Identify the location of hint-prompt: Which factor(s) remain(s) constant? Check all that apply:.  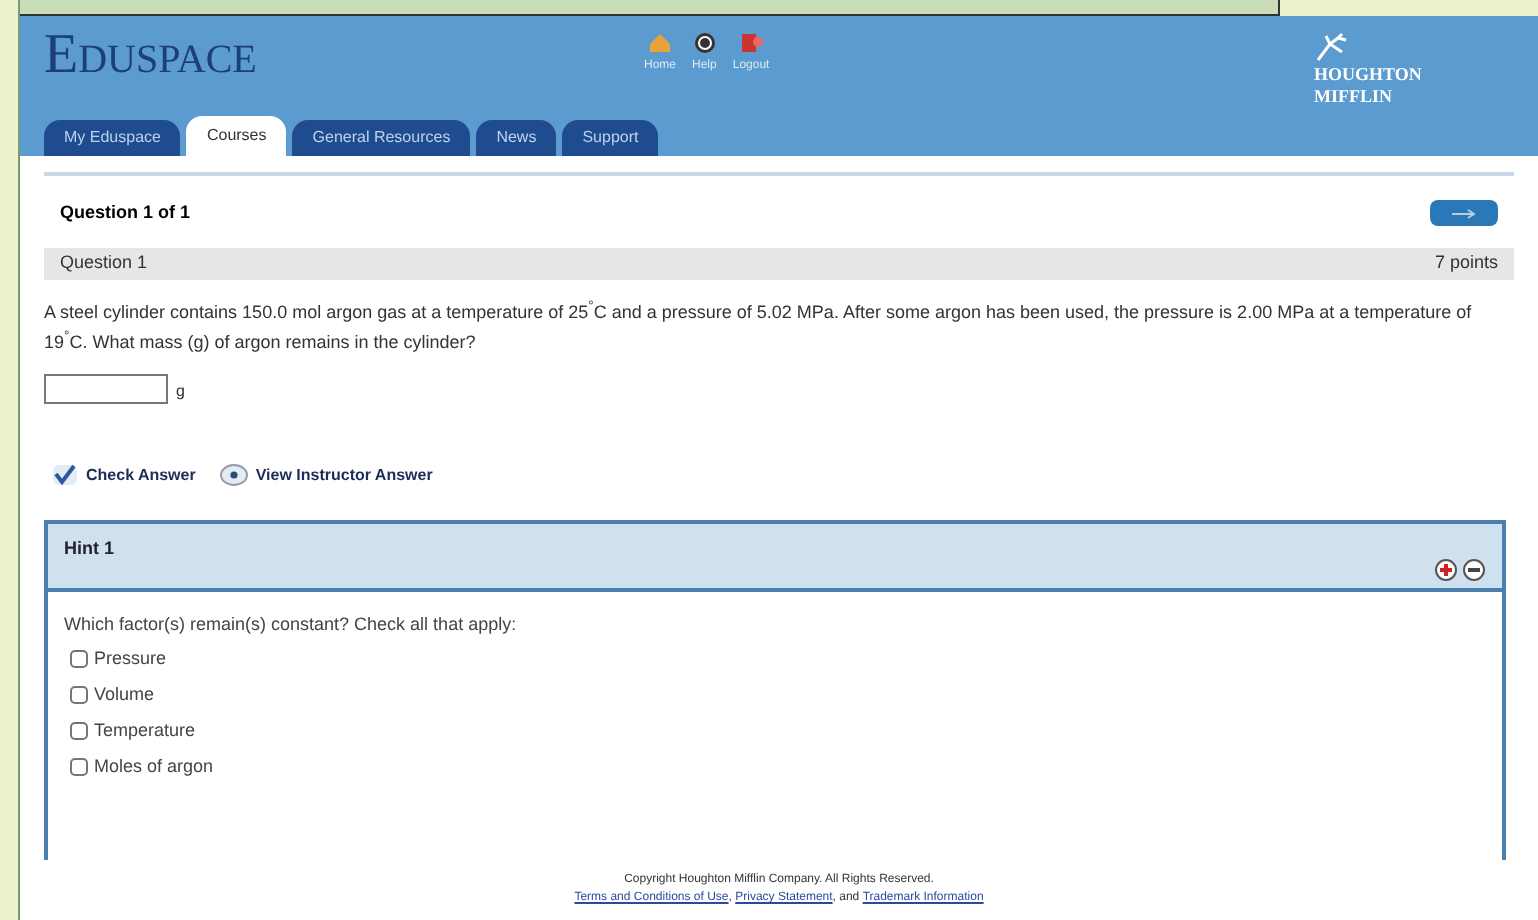
(291, 624).